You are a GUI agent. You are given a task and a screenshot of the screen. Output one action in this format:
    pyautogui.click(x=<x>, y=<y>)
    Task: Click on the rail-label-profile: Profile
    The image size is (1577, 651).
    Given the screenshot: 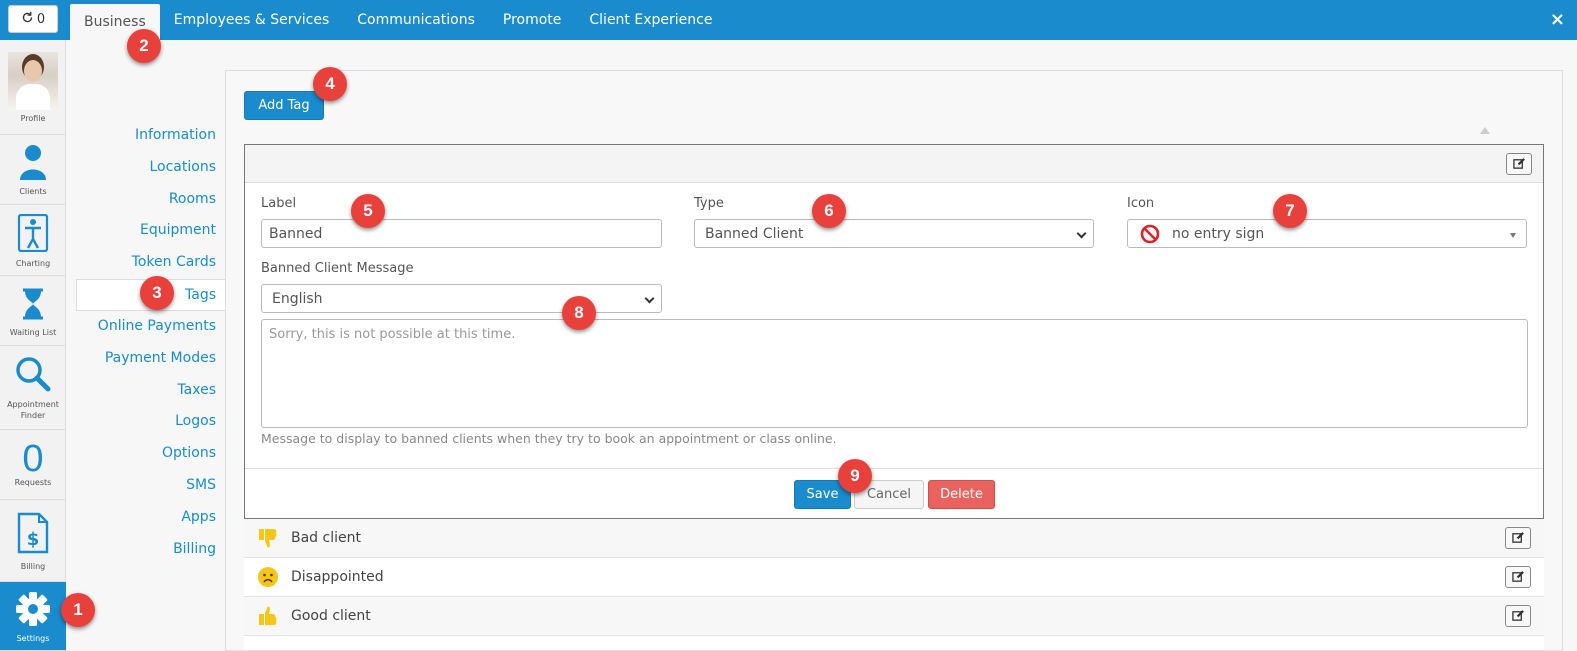 What is the action you would take?
    pyautogui.click(x=33, y=118)
    